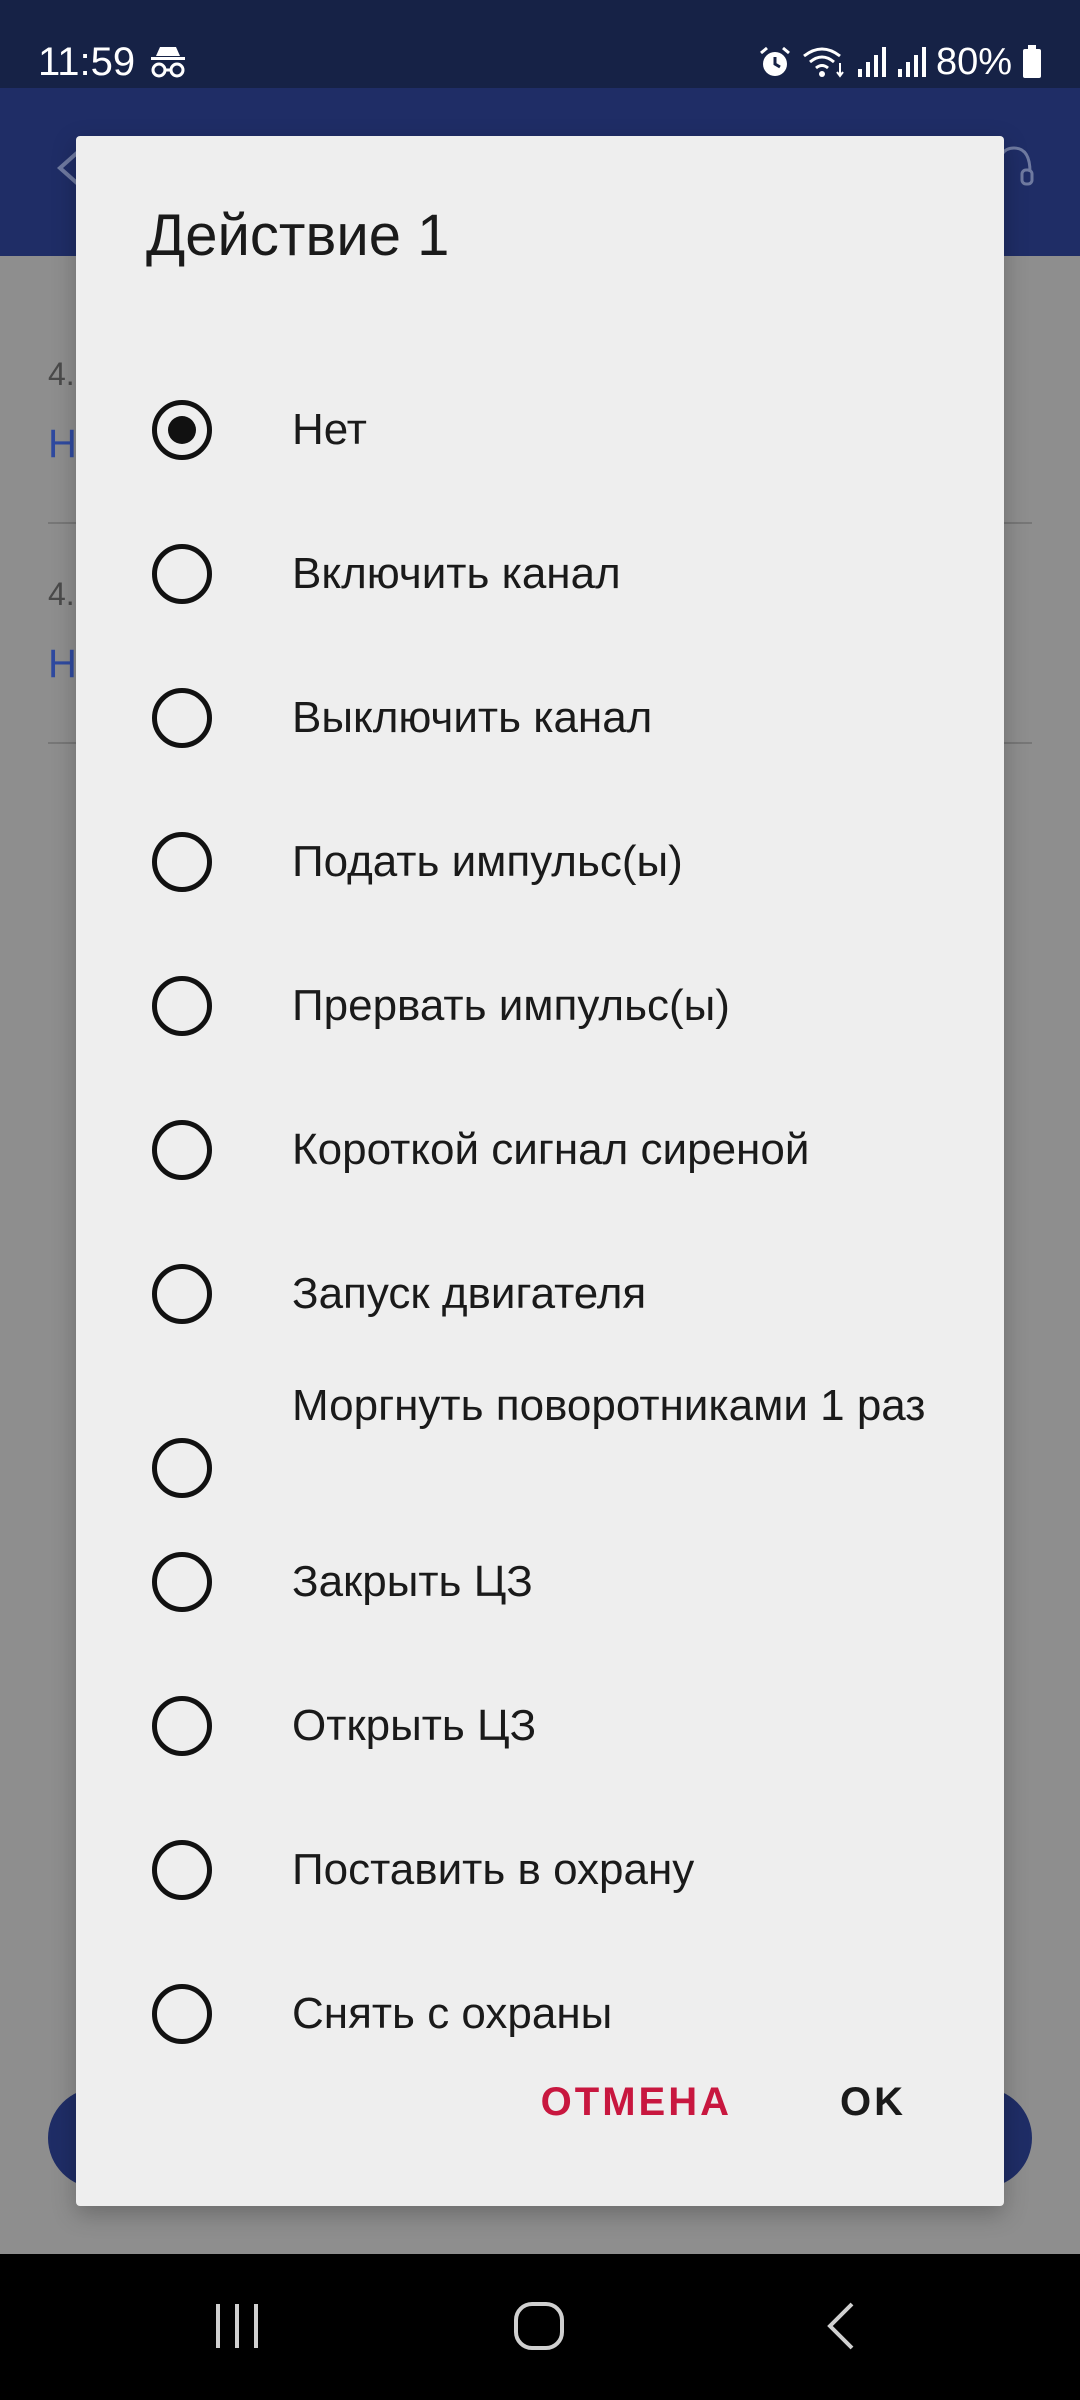  I want to click on option-stop-pulses: Прервать импульс(ы), so click(540, 1006).